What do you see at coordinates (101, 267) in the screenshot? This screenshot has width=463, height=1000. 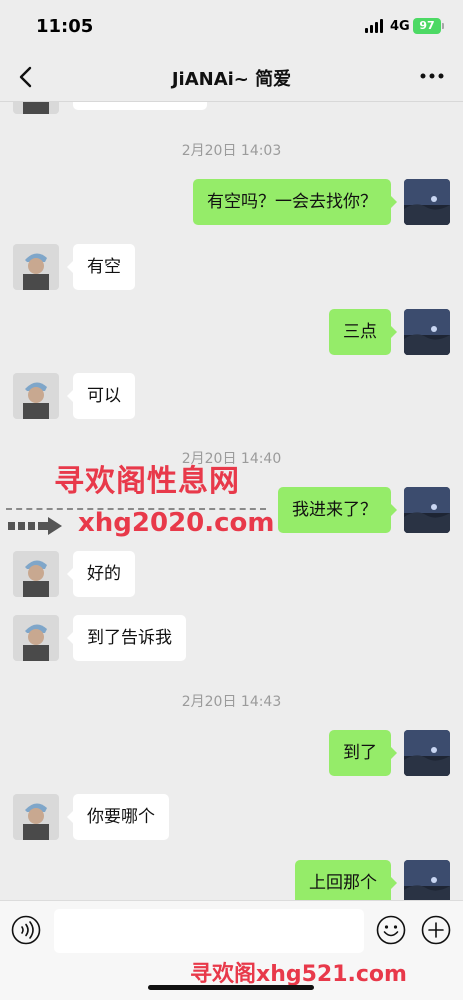 I see `received-message: 有空` at bounding box center [101, 267].